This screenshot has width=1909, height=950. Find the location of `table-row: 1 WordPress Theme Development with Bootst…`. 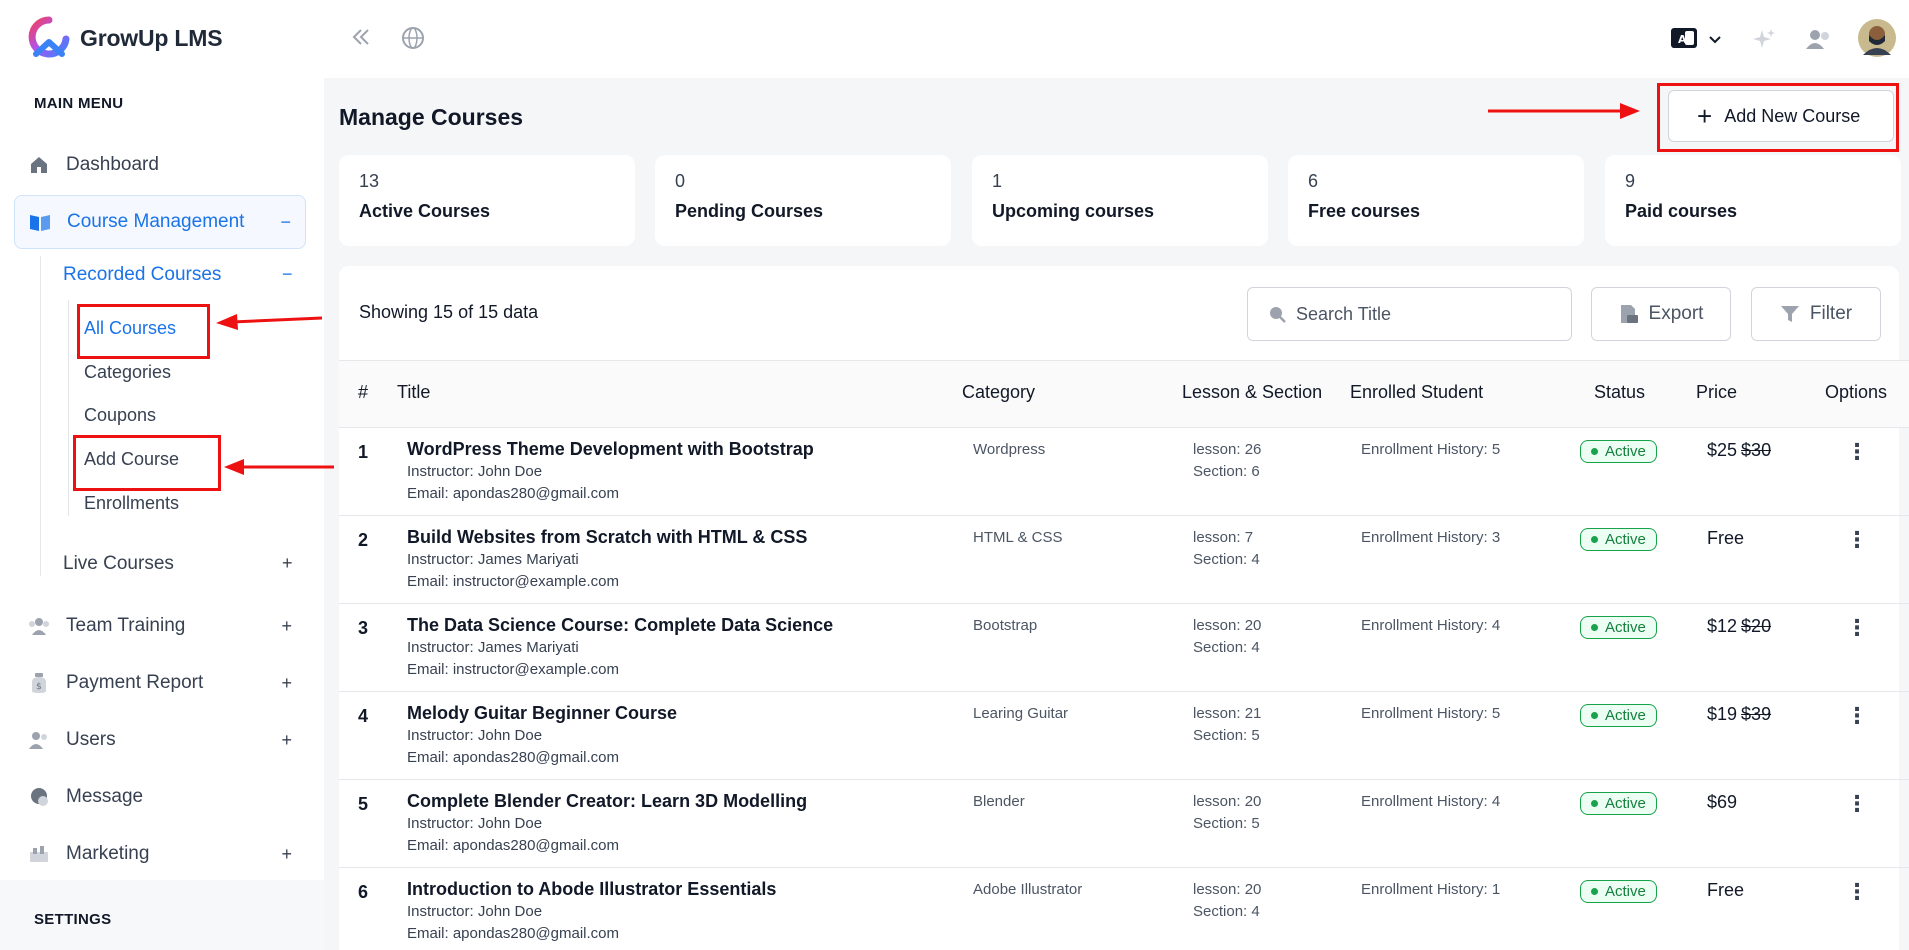

table-row: 1 WordPress Theme Development with Bootst… is located at coordinates (1124, 472).